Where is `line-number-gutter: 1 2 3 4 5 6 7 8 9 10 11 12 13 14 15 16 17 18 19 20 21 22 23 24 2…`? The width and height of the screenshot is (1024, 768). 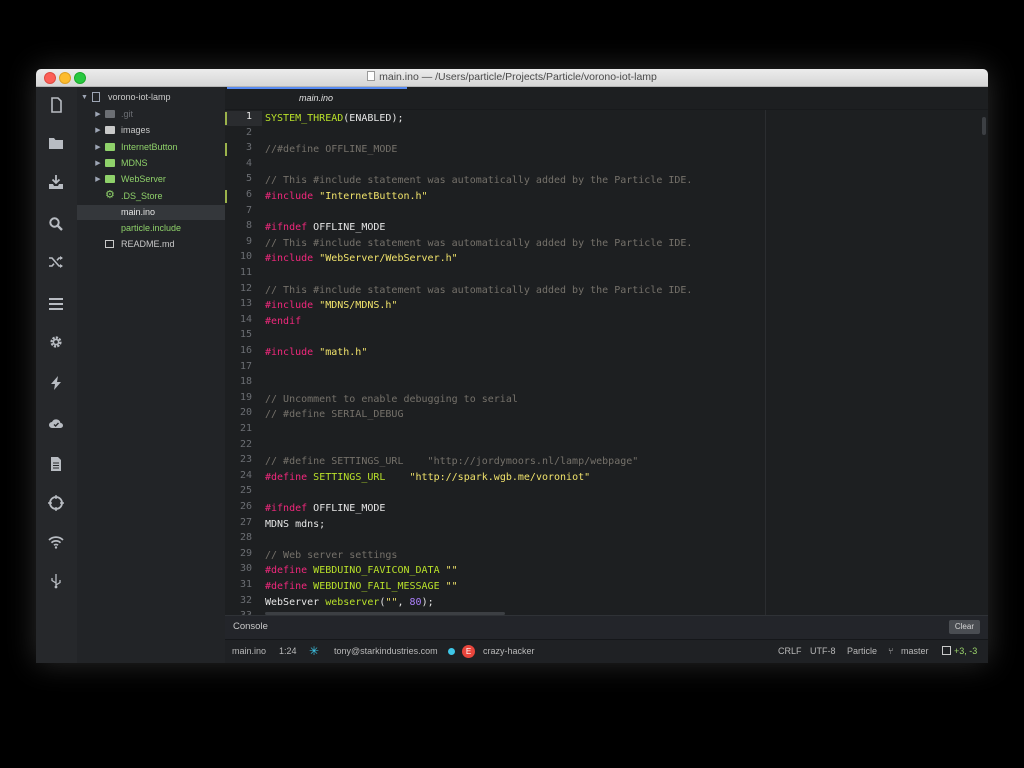 line-number-gutter: 1 2 3 4 5 6 7 8 9 10 11 12 13 14 15 16 17 18 19 20 21 22 23 24 2… is located at coordinates (243, 365).